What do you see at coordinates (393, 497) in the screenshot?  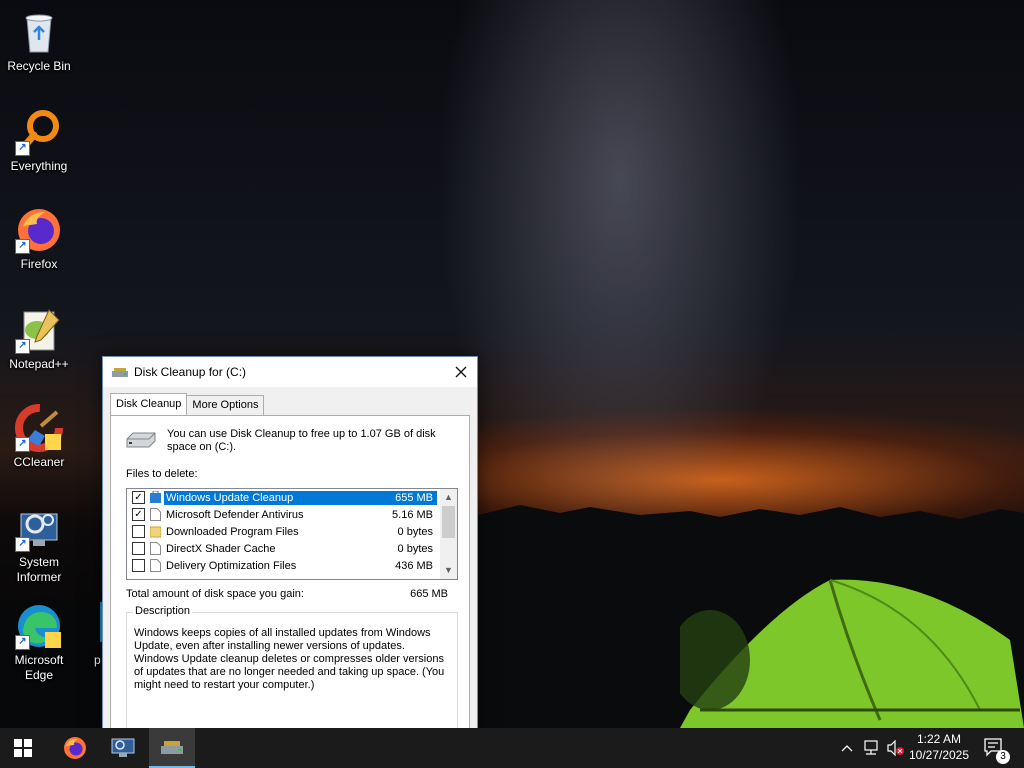 I see `file-size: 655 MB` at bounding box center [393, 497].